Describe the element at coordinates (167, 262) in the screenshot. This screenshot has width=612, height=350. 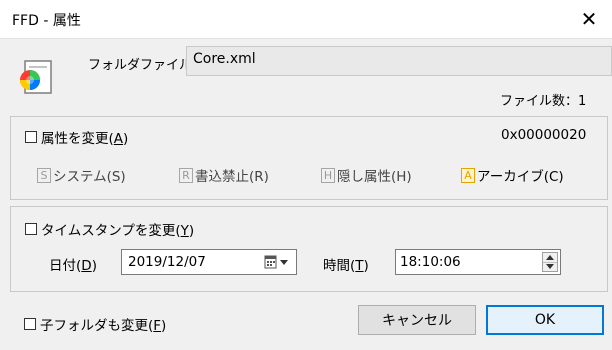
I see `date-value: 2019/12/07` at that location.